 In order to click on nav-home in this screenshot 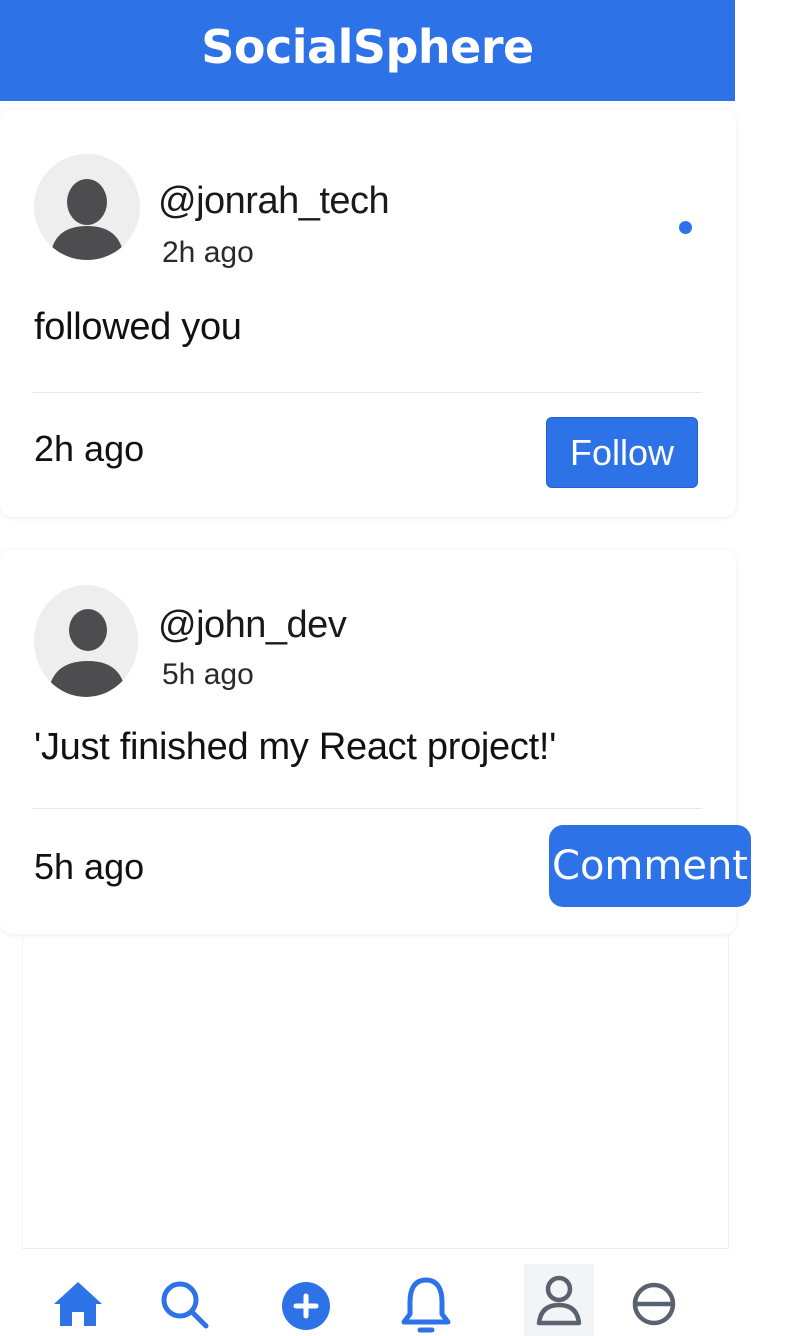, I will do `click(78, 1304)`.